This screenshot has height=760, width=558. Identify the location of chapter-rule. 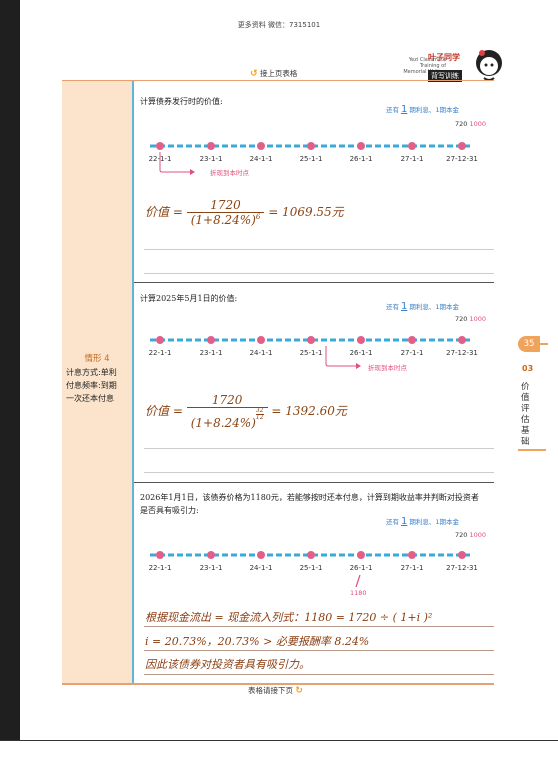
(532, 450).